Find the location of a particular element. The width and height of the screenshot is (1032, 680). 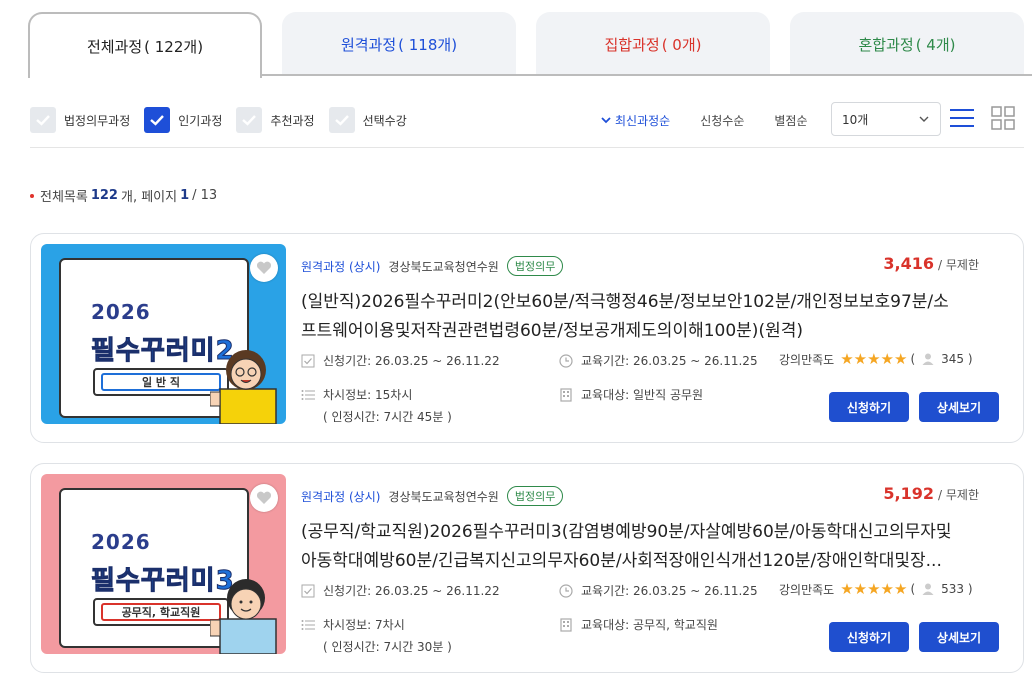

edu-target: 교육대상: 일반직 공무원 is located at coordinates (631, 394).